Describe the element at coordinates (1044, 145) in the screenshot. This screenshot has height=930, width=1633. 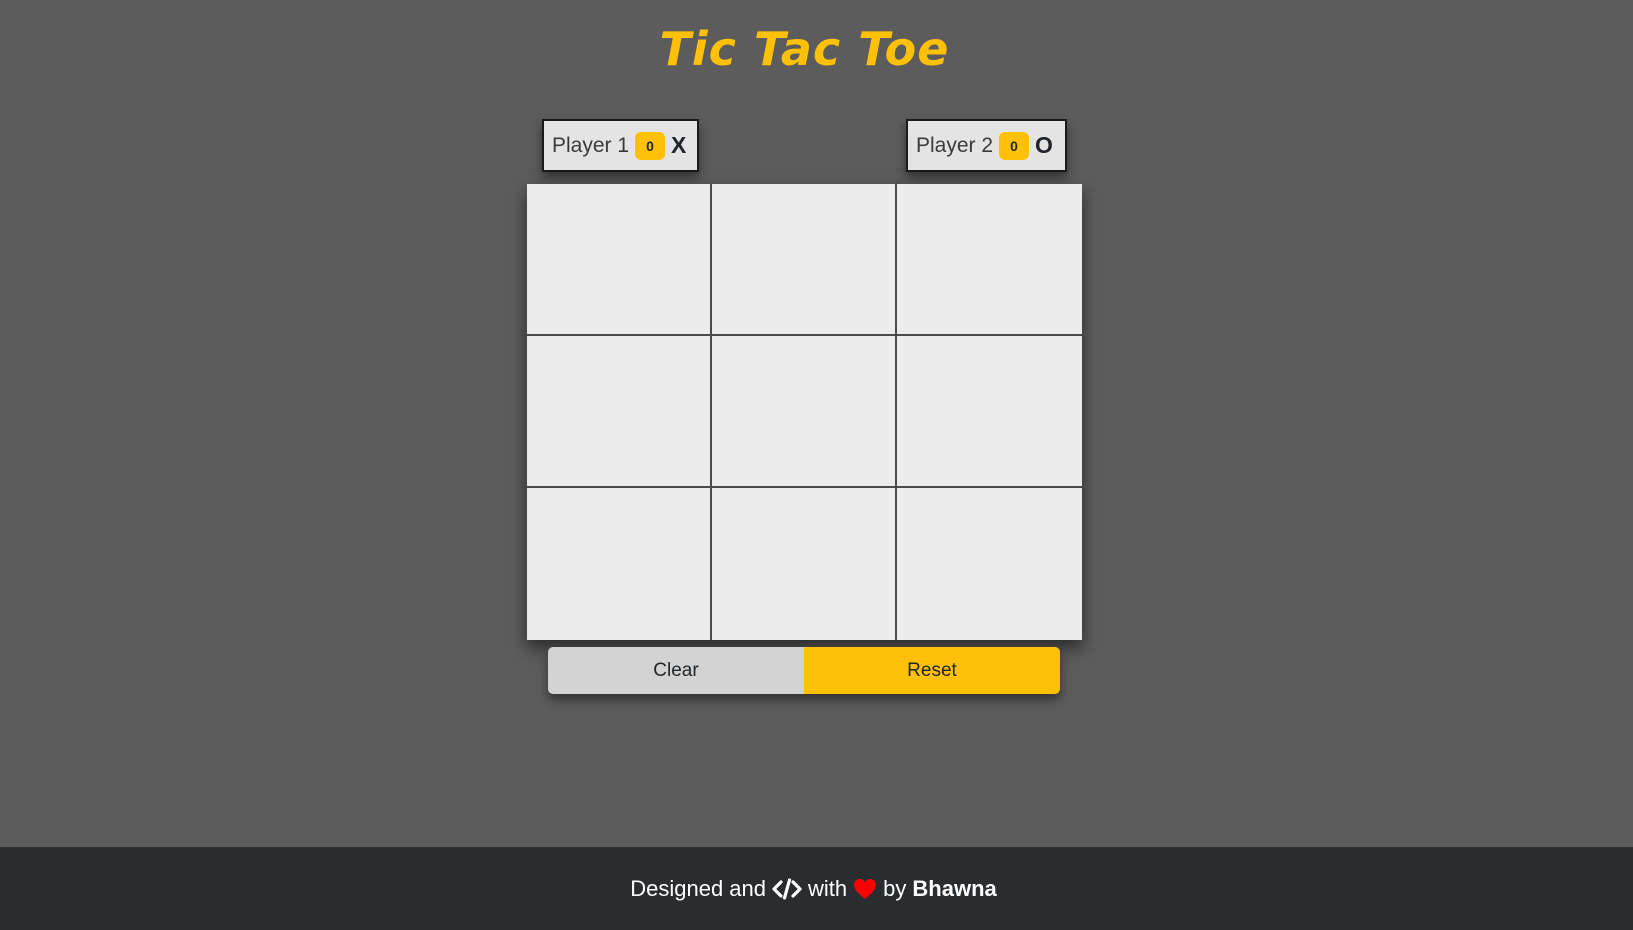
I see `player-2-symbol: O` at that location.